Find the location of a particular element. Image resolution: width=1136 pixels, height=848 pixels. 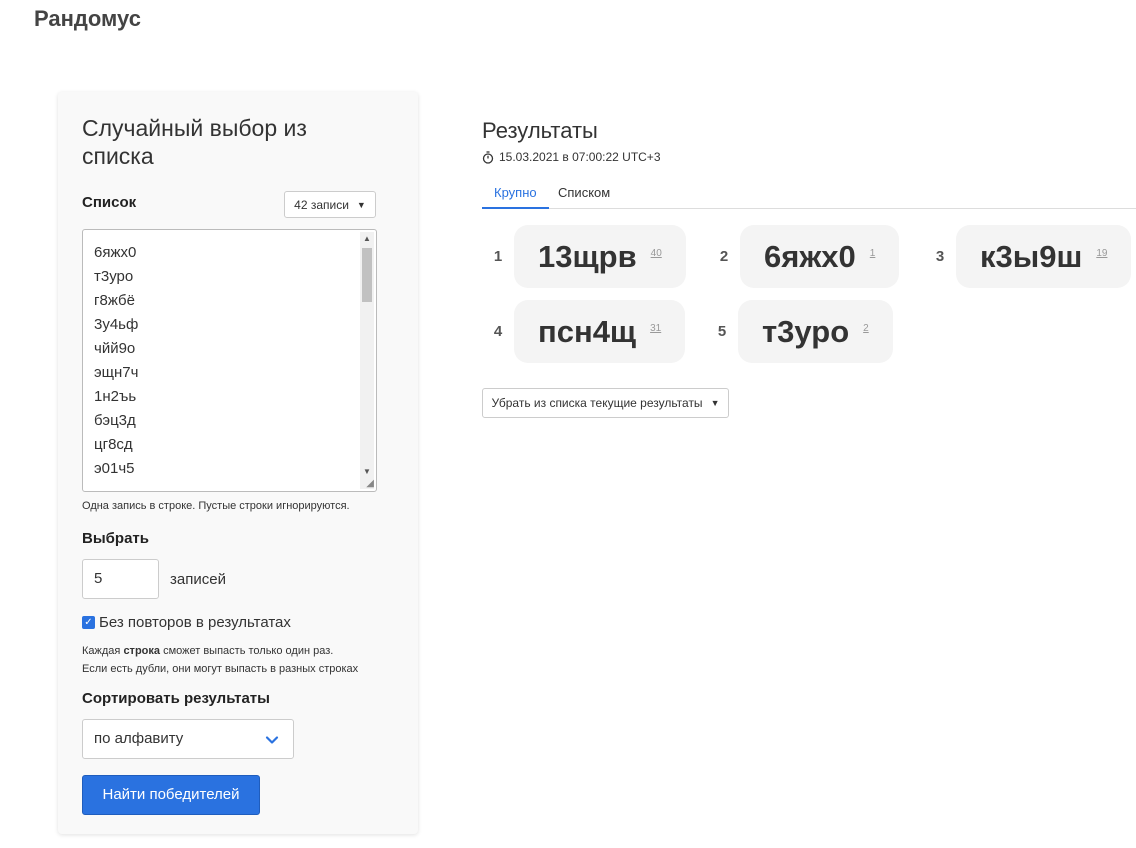

find-winners-button: Найти победителей is located at coordinates (171, 795).